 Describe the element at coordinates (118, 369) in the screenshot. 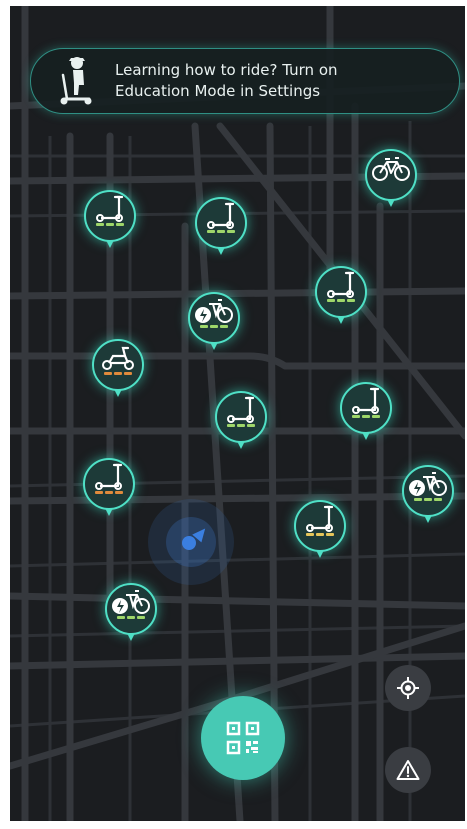

I see `vehicle-pin-moped` at that location.